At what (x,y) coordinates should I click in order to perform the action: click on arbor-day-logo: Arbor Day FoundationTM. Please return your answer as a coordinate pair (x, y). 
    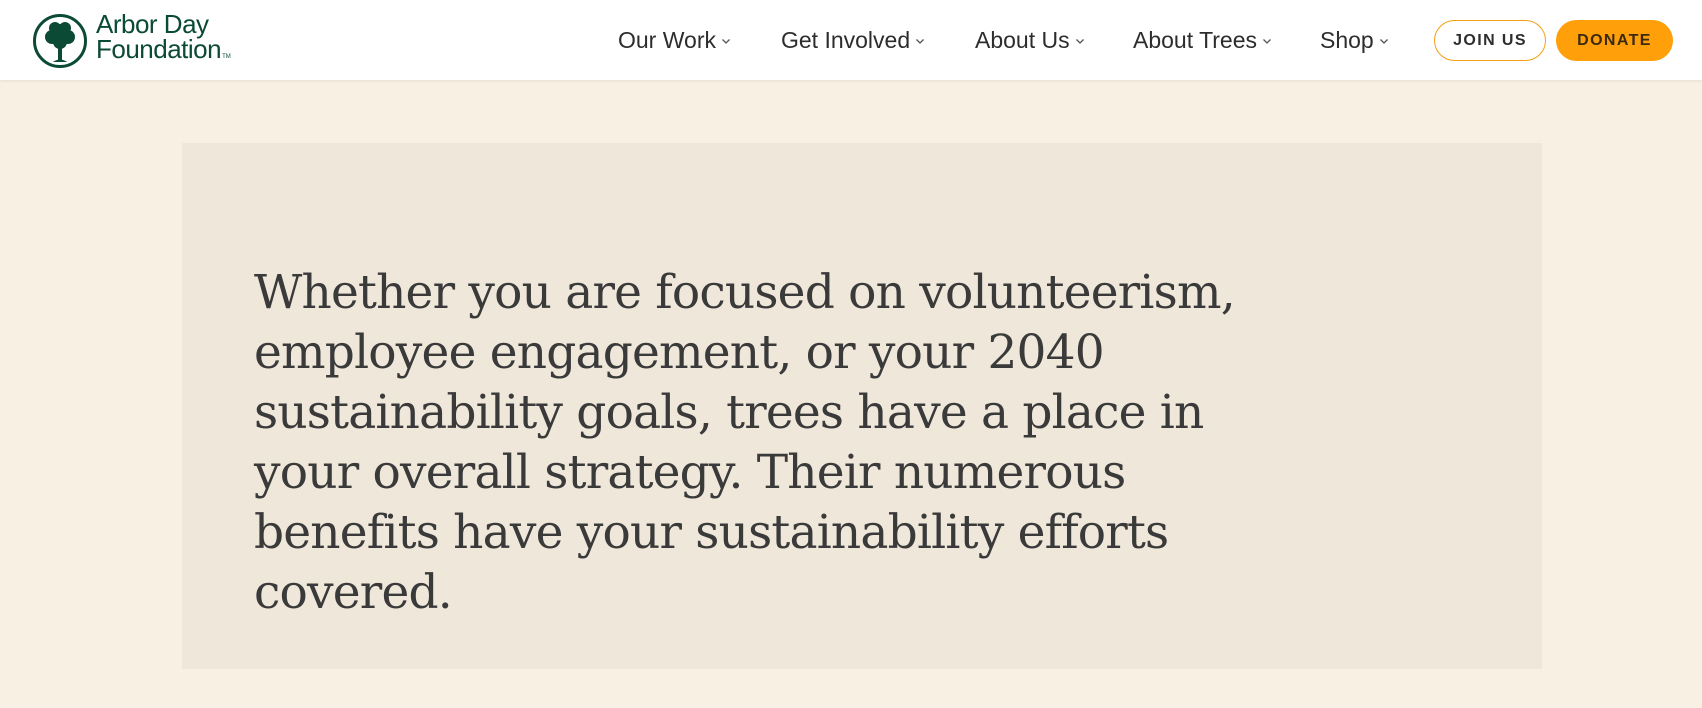
    Looking at the image, I should click on (131, 40).